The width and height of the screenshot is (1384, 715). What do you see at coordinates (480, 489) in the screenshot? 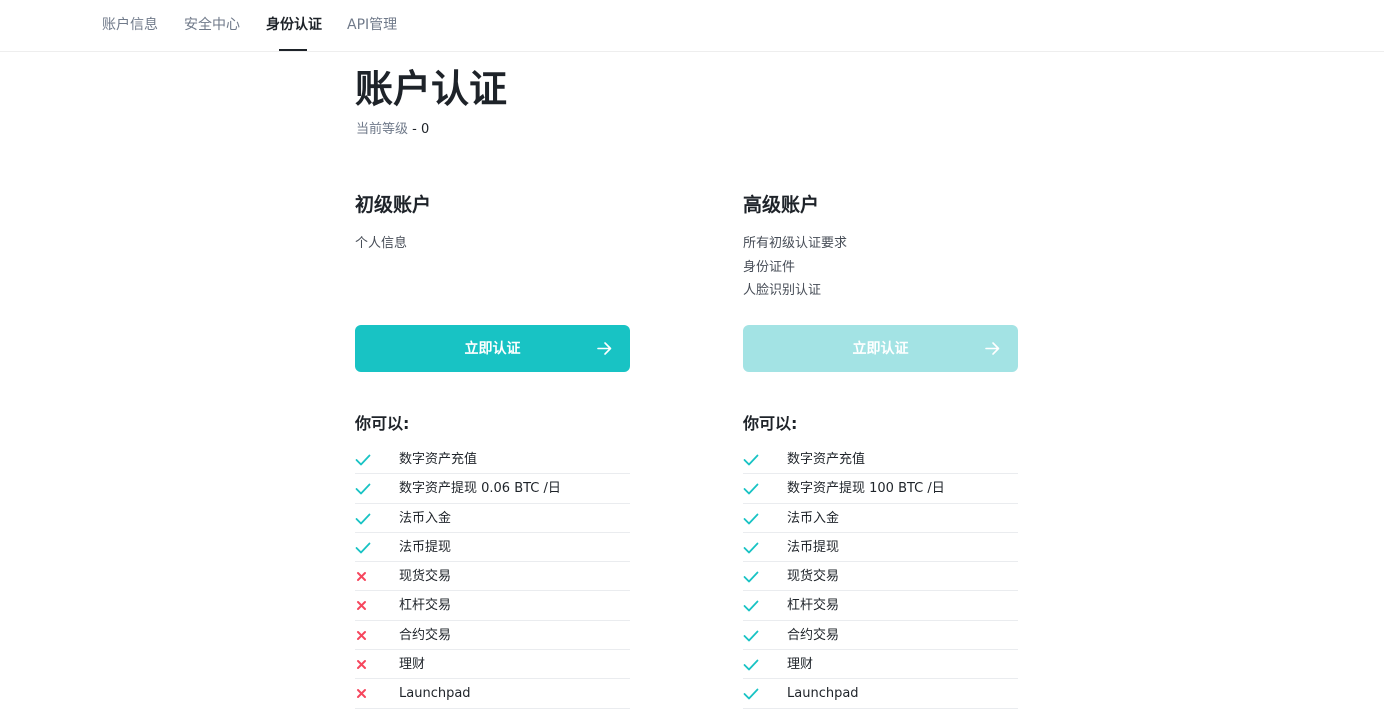
I see `permission-label: 数字资产提现 0.06 BTC /日` at bounding box center [480, 489].